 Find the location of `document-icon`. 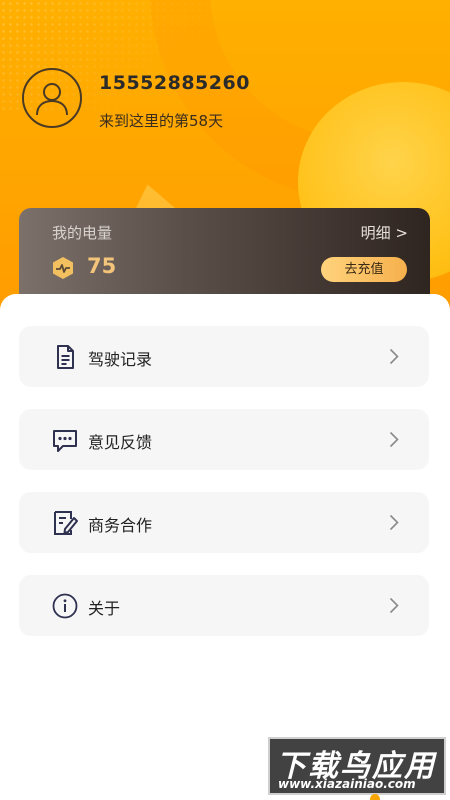

document-icon is located at coordinates (65, 357).